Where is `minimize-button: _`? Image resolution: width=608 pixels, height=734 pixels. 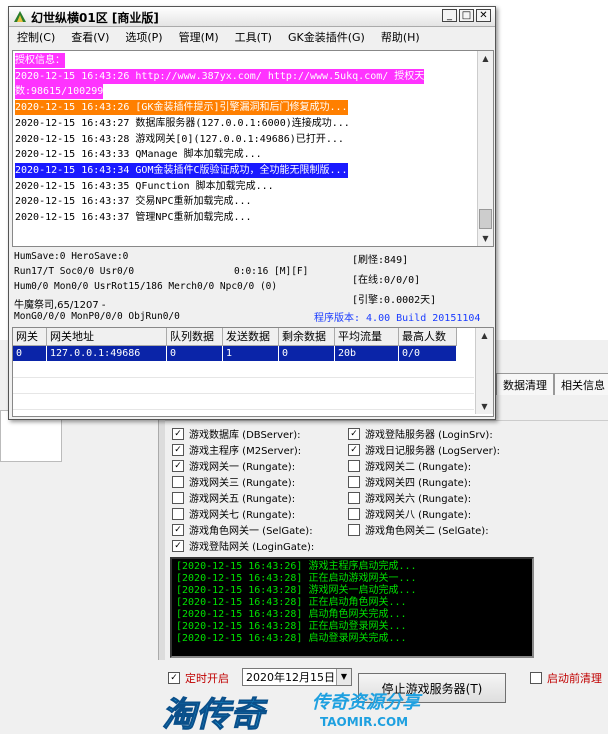
minimize-button: _ is located at coordinates (449, 15).